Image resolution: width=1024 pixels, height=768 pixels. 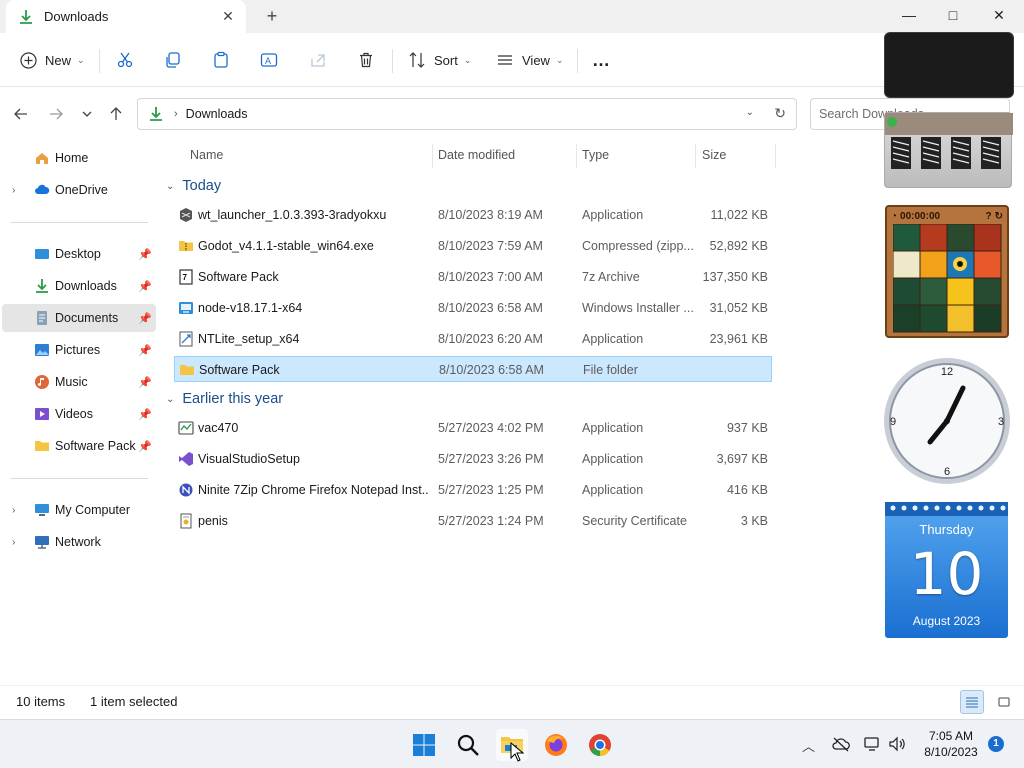 What do you see at coordinates (738, 308) in the screenshot?
I see `file-size: 31,052 KB` at bounding box center [738, 308].